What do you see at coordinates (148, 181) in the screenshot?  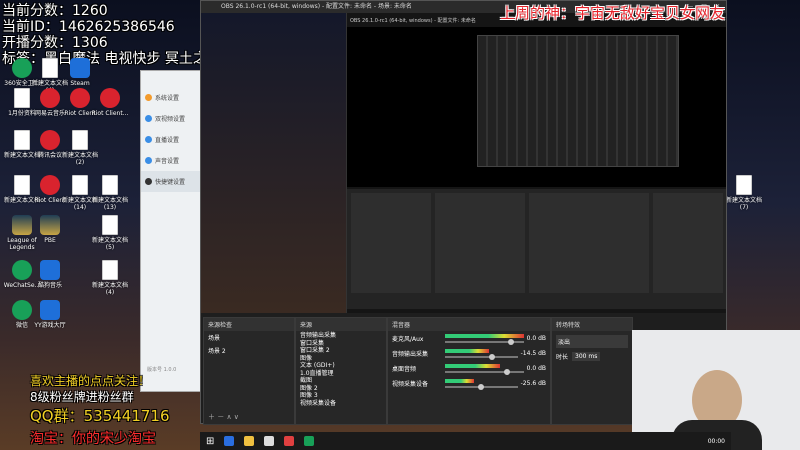 I see `keyboard-icon` at bounding box center [148, 181].